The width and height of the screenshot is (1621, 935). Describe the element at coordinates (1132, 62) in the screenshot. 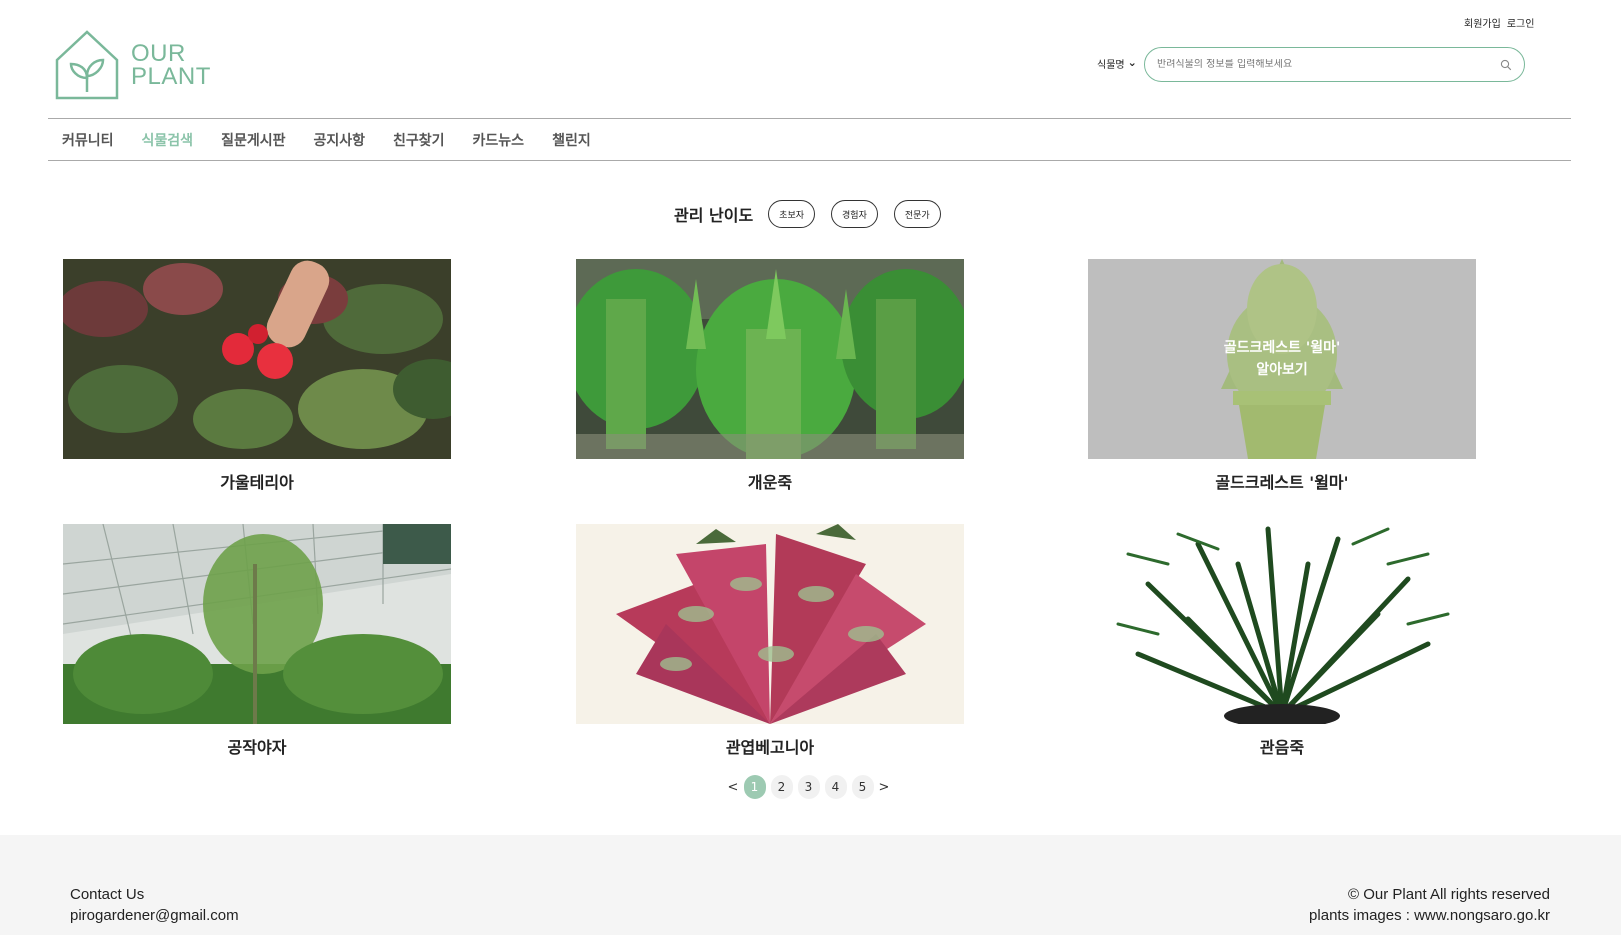

I see `chevron-down-icon: ⌄` at that location.